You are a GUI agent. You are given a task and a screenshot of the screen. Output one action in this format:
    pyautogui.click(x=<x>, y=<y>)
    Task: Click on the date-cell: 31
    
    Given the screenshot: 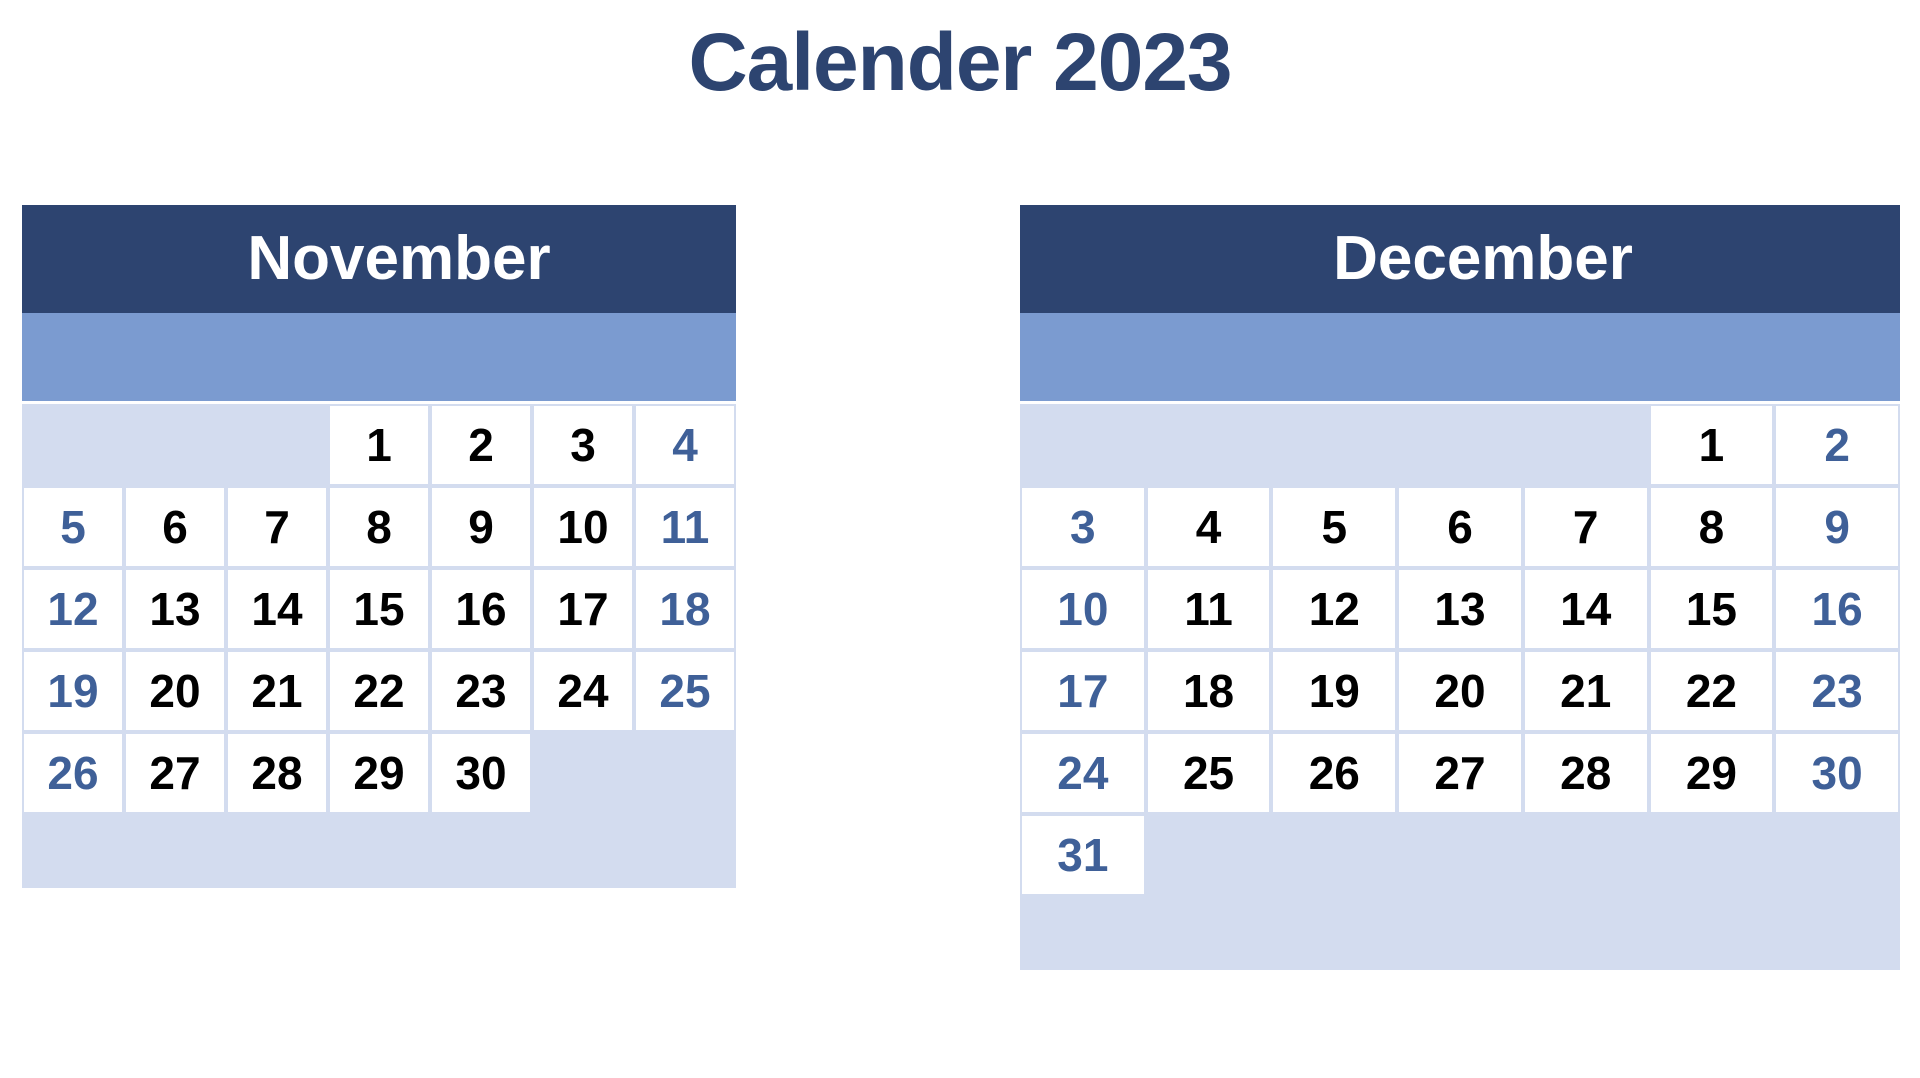 What is the action you would take?
    pyautogui.click(x=1083, y=855)
    